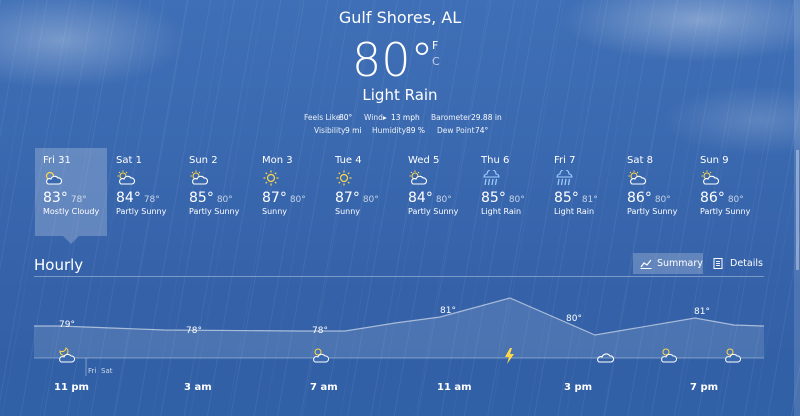 This screenshot has width=800, height=416. Describe the element at coordinates (456, 130) in the screenshot. I see `dew-point-label: Dew Point` at that location.